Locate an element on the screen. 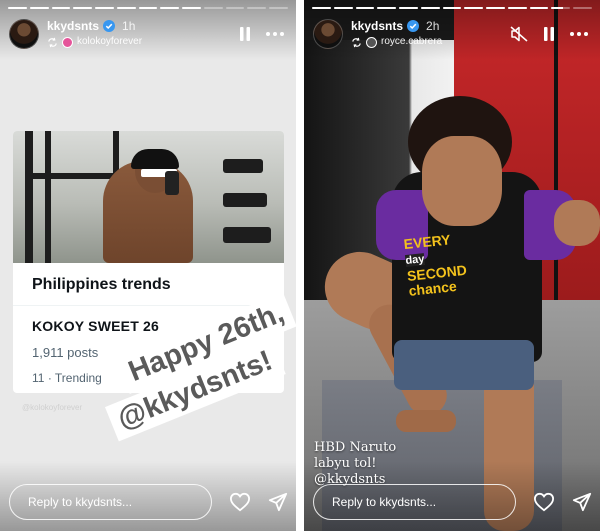 The height and width of the screenshot is (531, 600). story-time: 1h is located at coordinates (129, 26).